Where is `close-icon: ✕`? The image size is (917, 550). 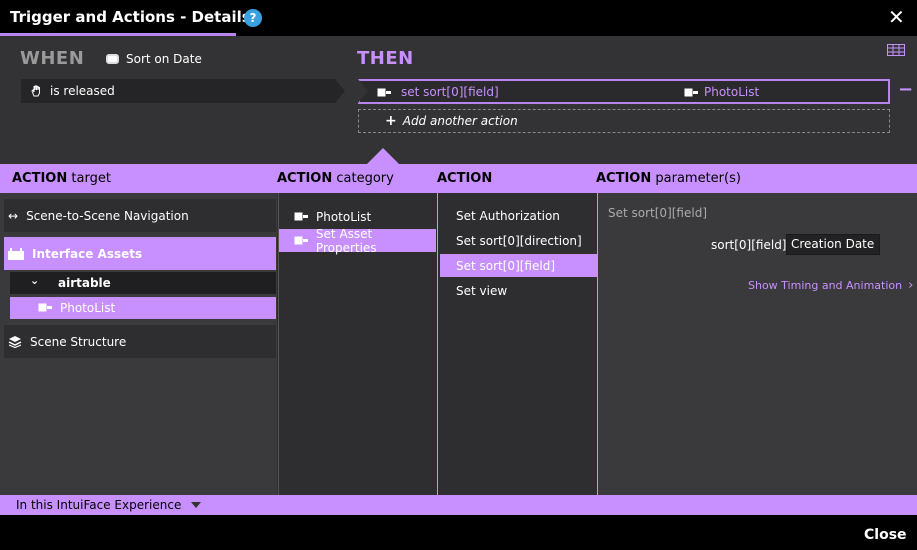
close-icon: ✕ is located at coordinates (896, 17).